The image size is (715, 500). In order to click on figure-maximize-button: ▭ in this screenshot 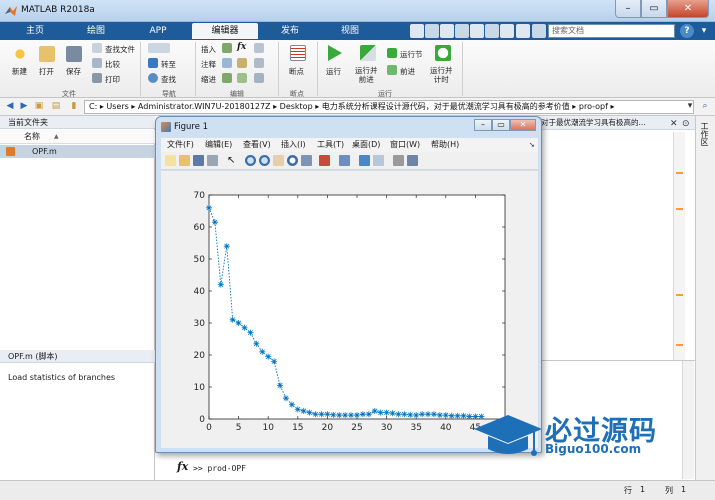, I will do `click(501, 125)`.